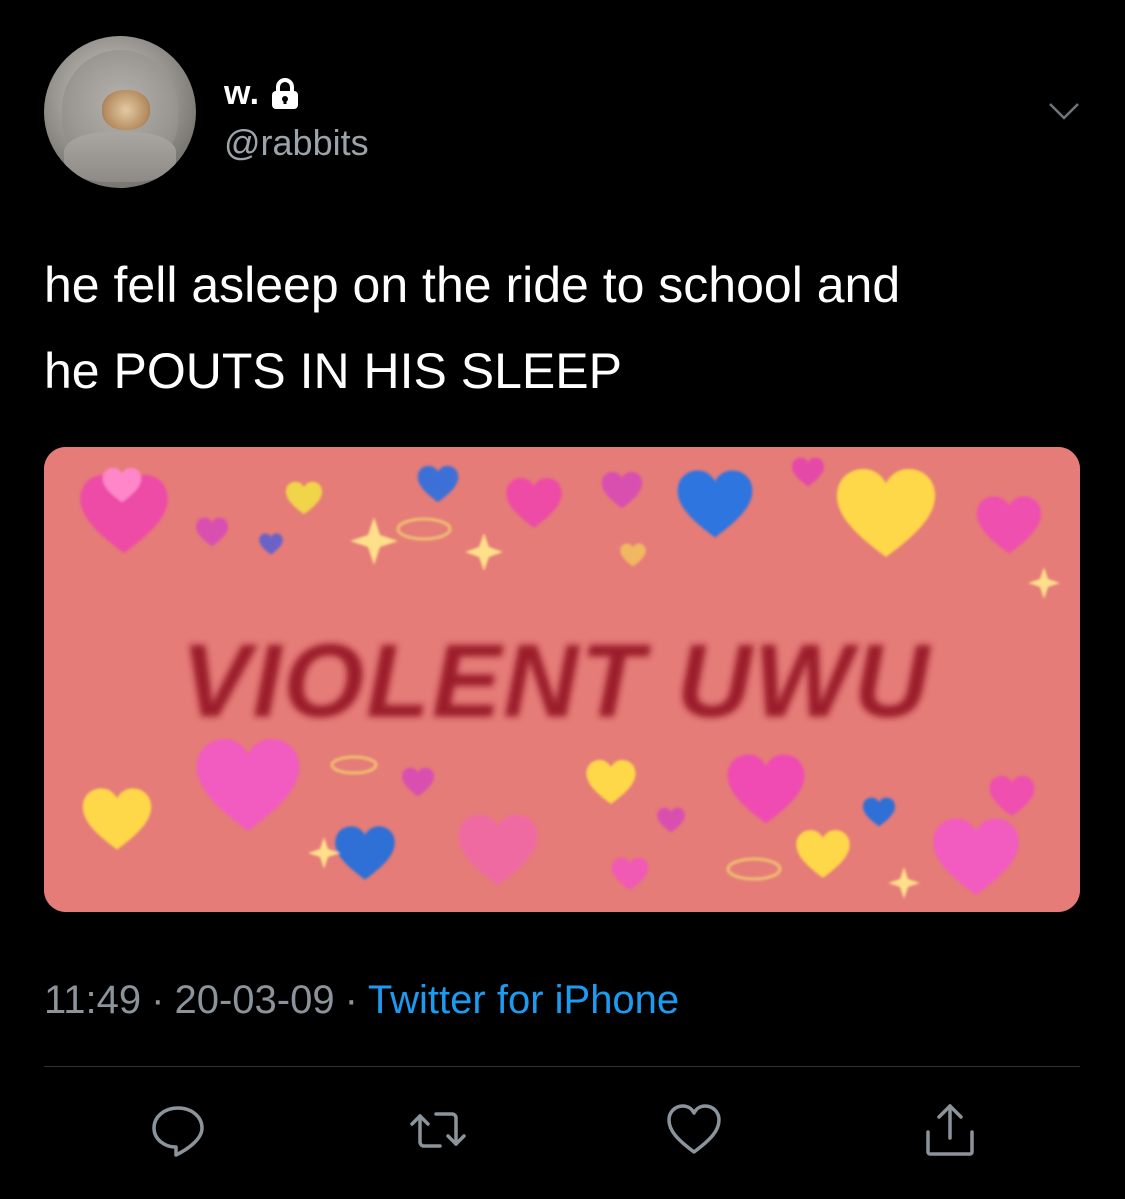 This screenshot has height=1199, width=1125. Describe the element at coordinates (564, 112) in the screenshot. I see `tweet-header: w. @rabbits` at that location.